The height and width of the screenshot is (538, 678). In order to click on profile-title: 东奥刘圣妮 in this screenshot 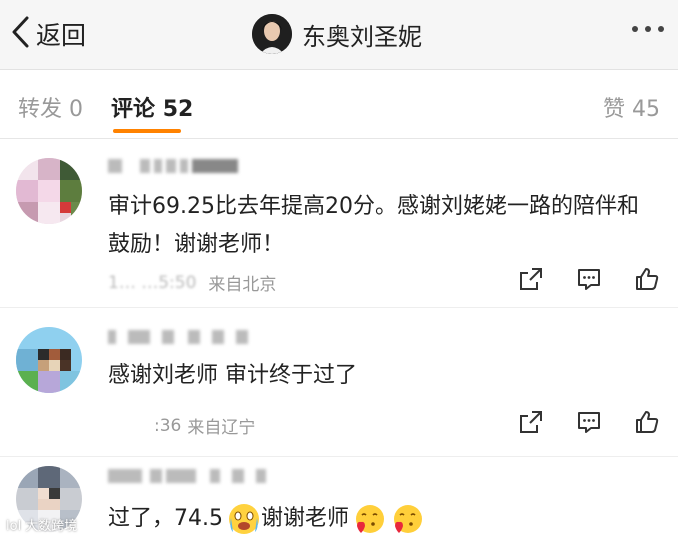, I will do `click(337, 34)`.